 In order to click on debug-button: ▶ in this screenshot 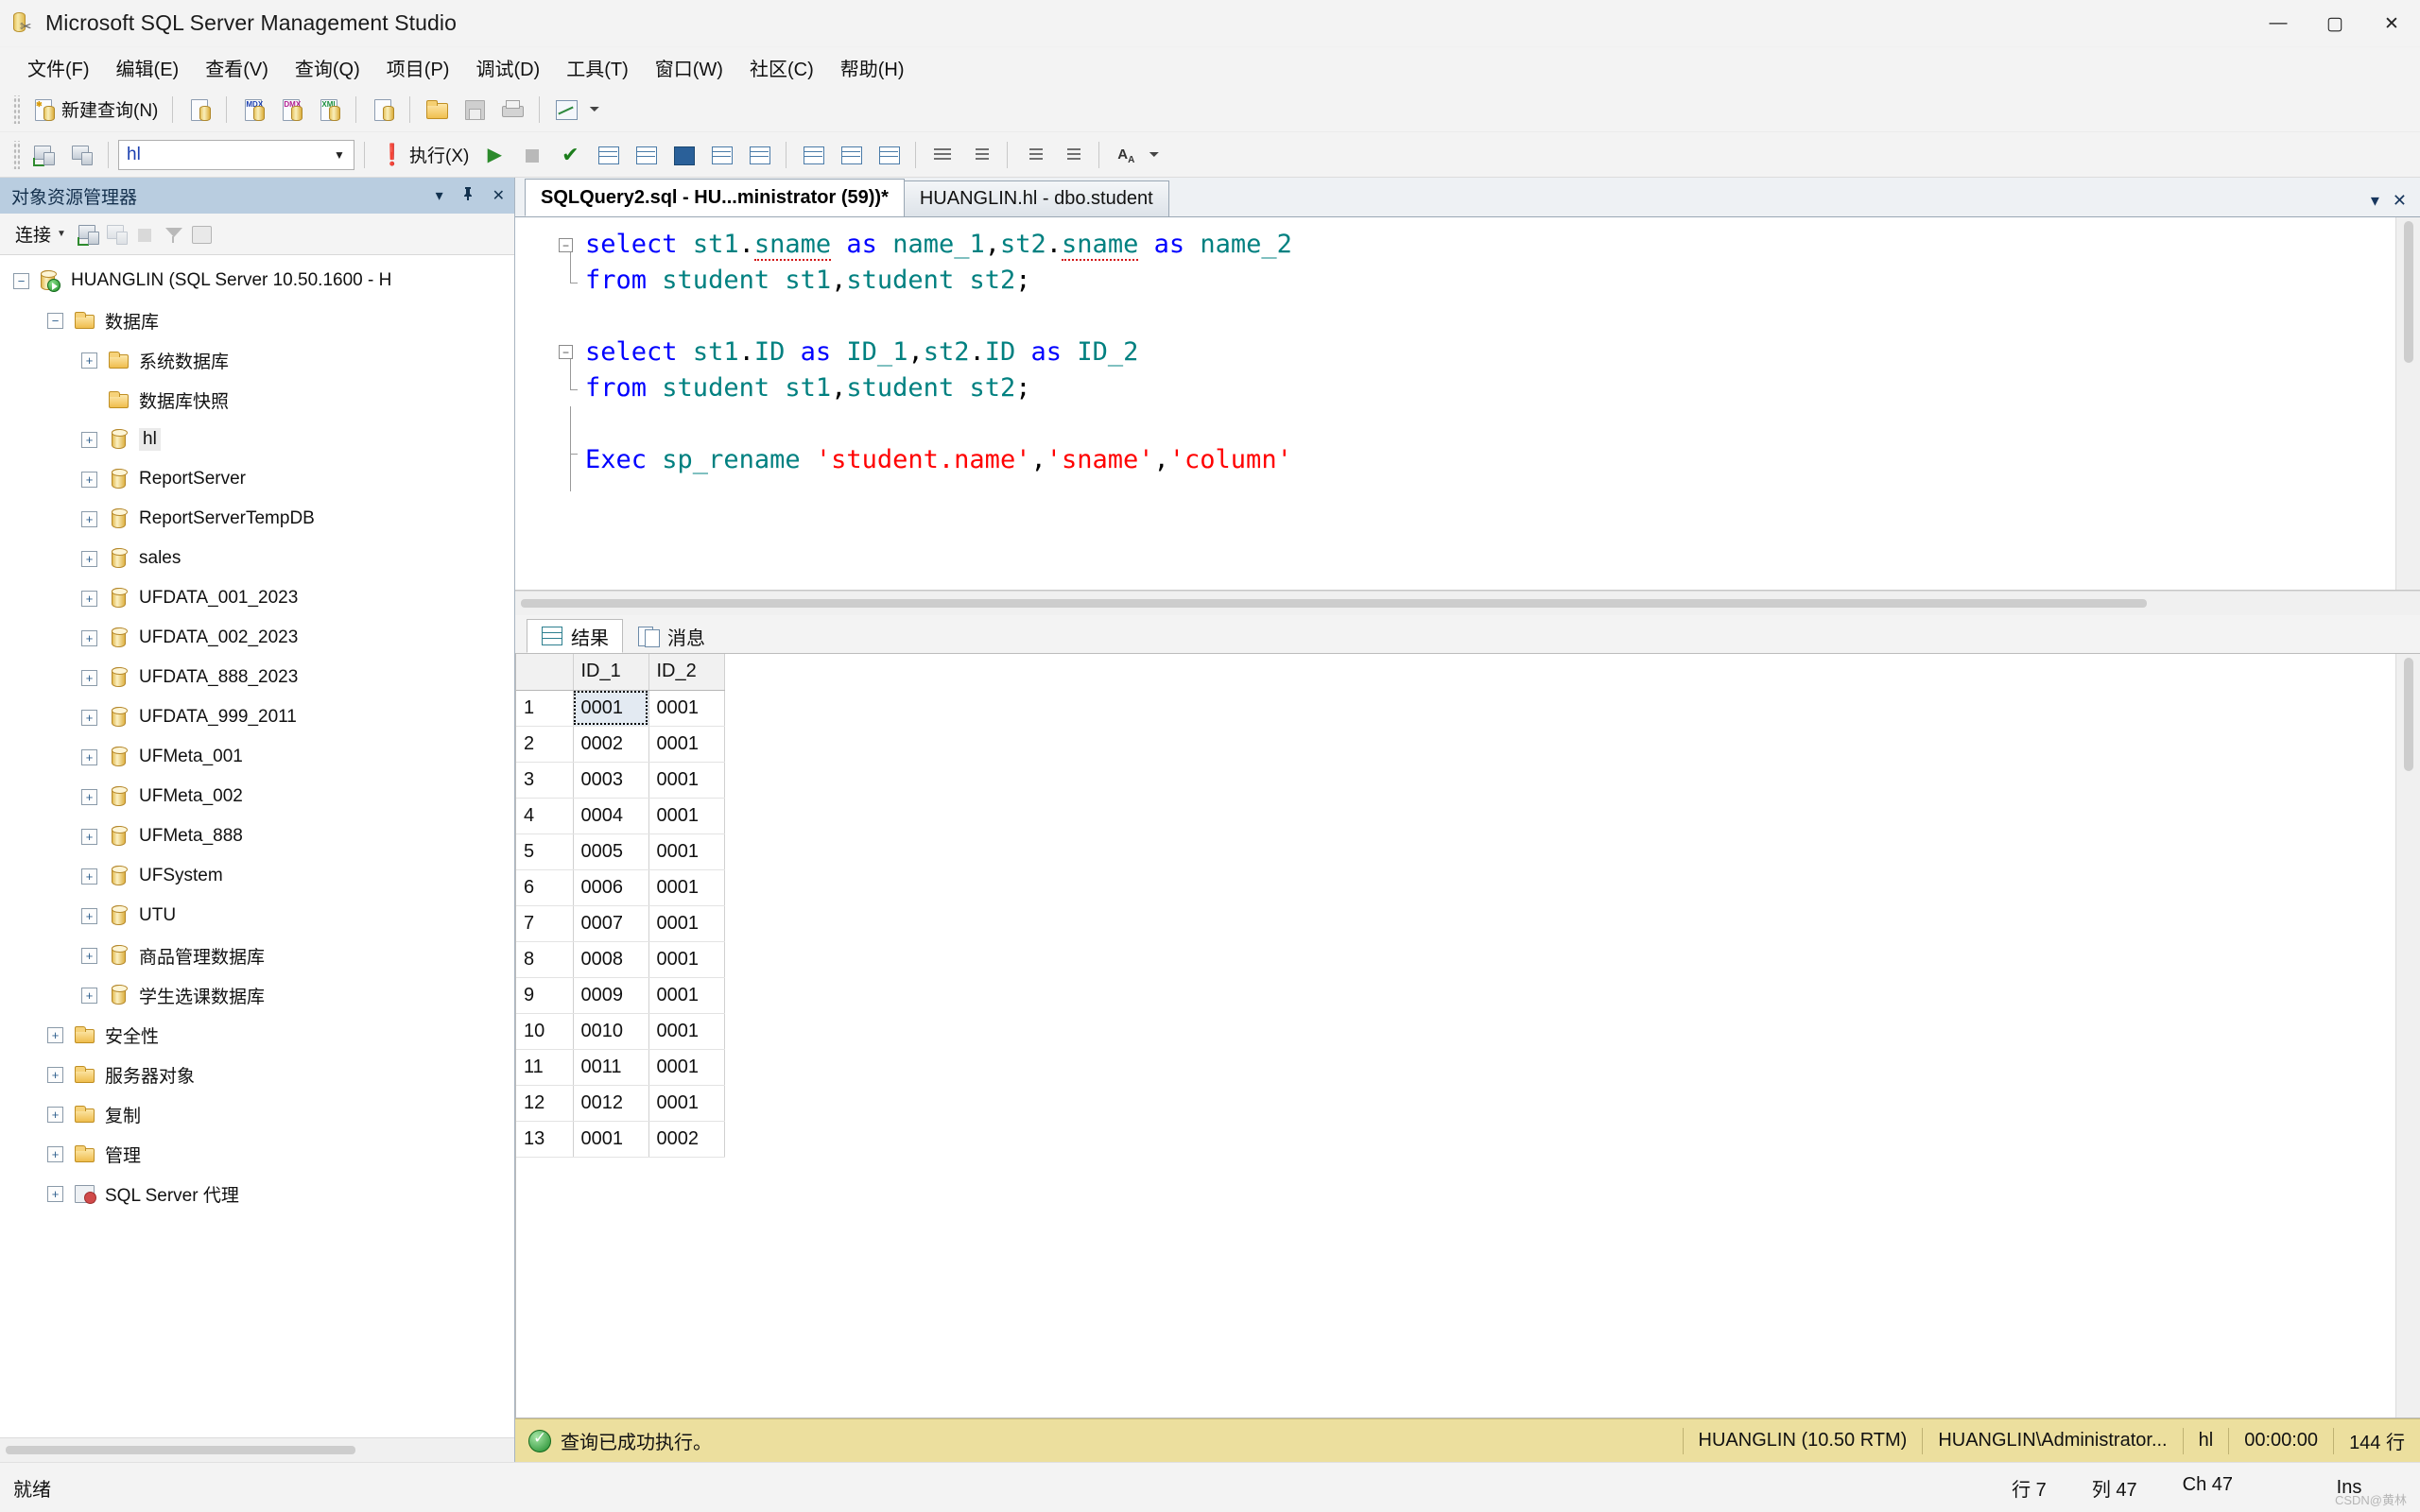, I will do `click(494, 155)`.